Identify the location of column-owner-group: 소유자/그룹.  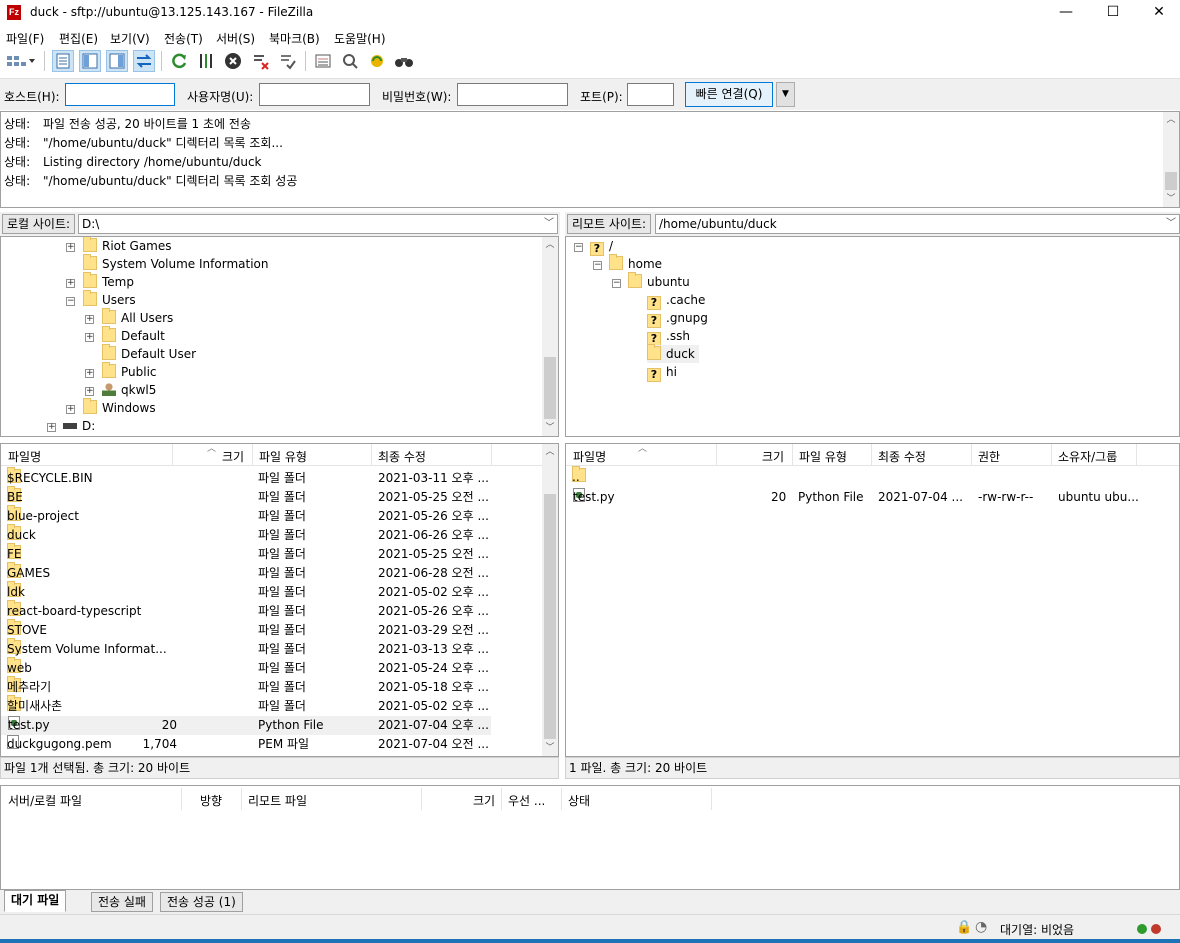
(1087, 456).